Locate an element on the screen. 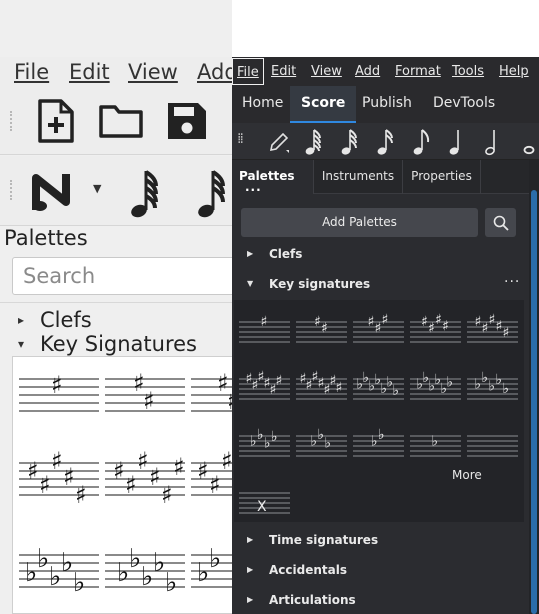  tab-palettes: Palettes ··· is located at coordinates (273, 178).